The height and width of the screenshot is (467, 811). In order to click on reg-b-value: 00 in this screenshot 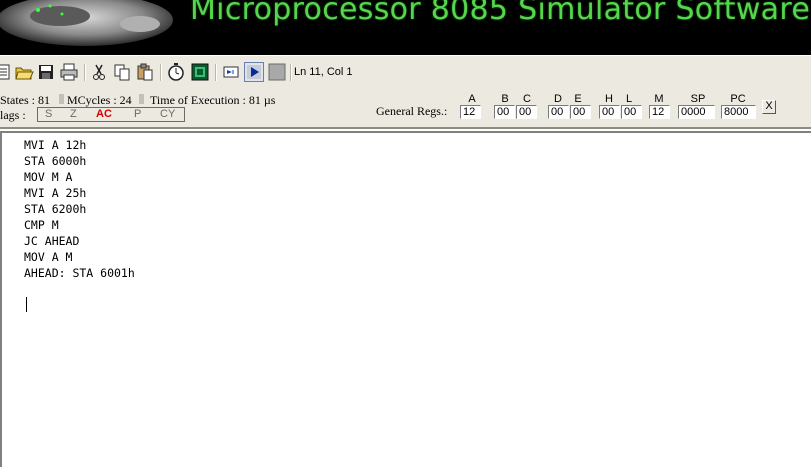, I will do `click(504, 112)`.